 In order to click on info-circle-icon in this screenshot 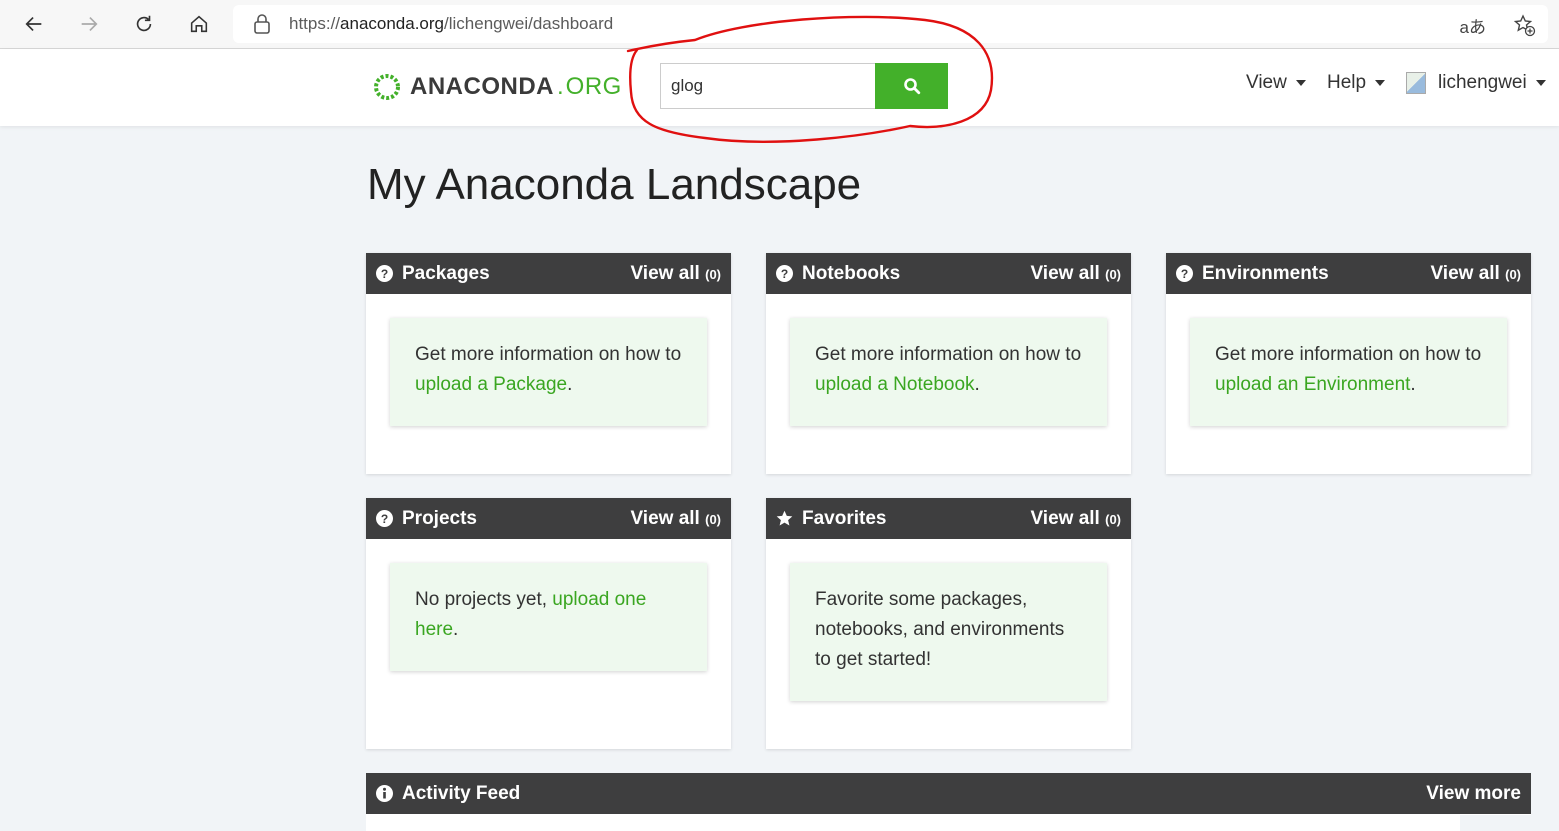, I will do `click(384, 793)`.